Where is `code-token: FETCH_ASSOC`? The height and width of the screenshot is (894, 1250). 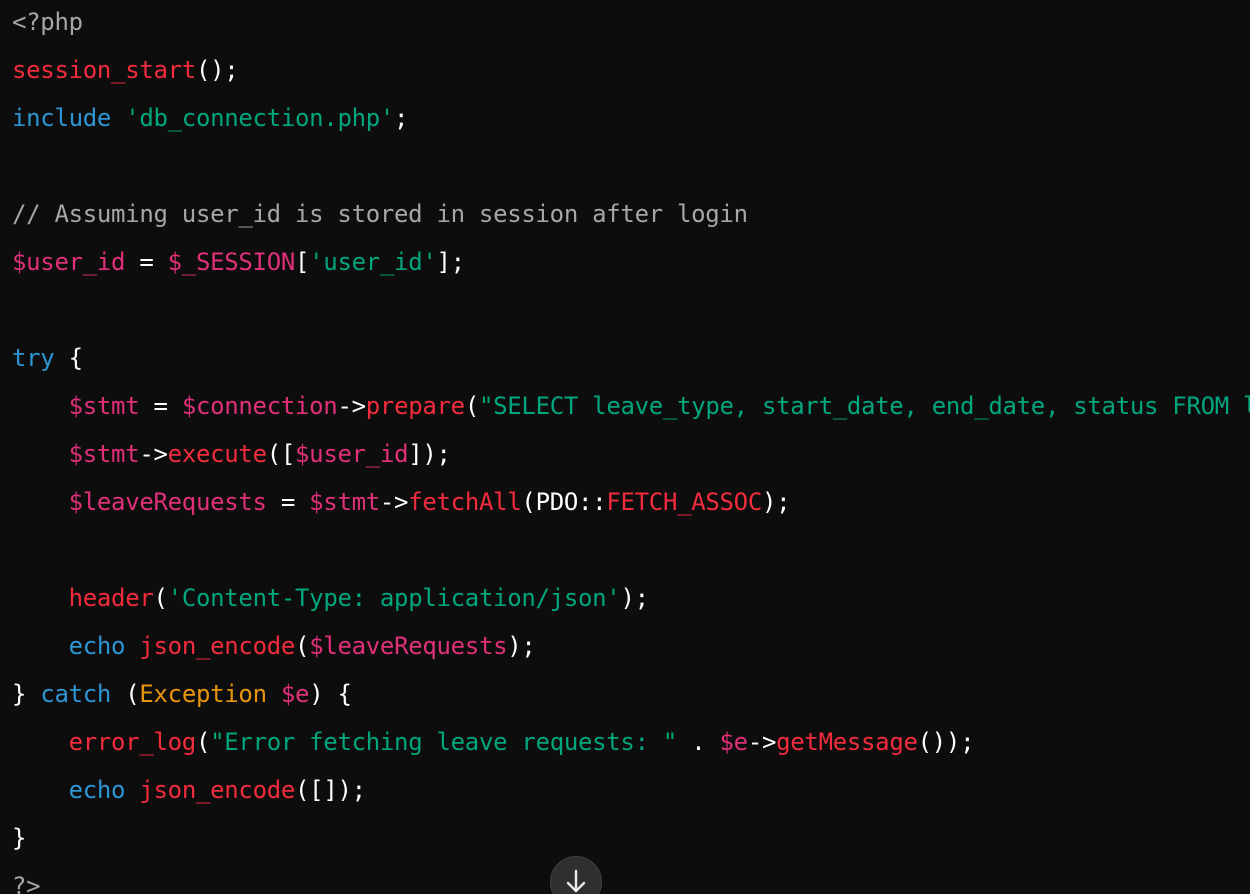 code-token: FETCH_ASSOC is located at coordinates (684, 502).